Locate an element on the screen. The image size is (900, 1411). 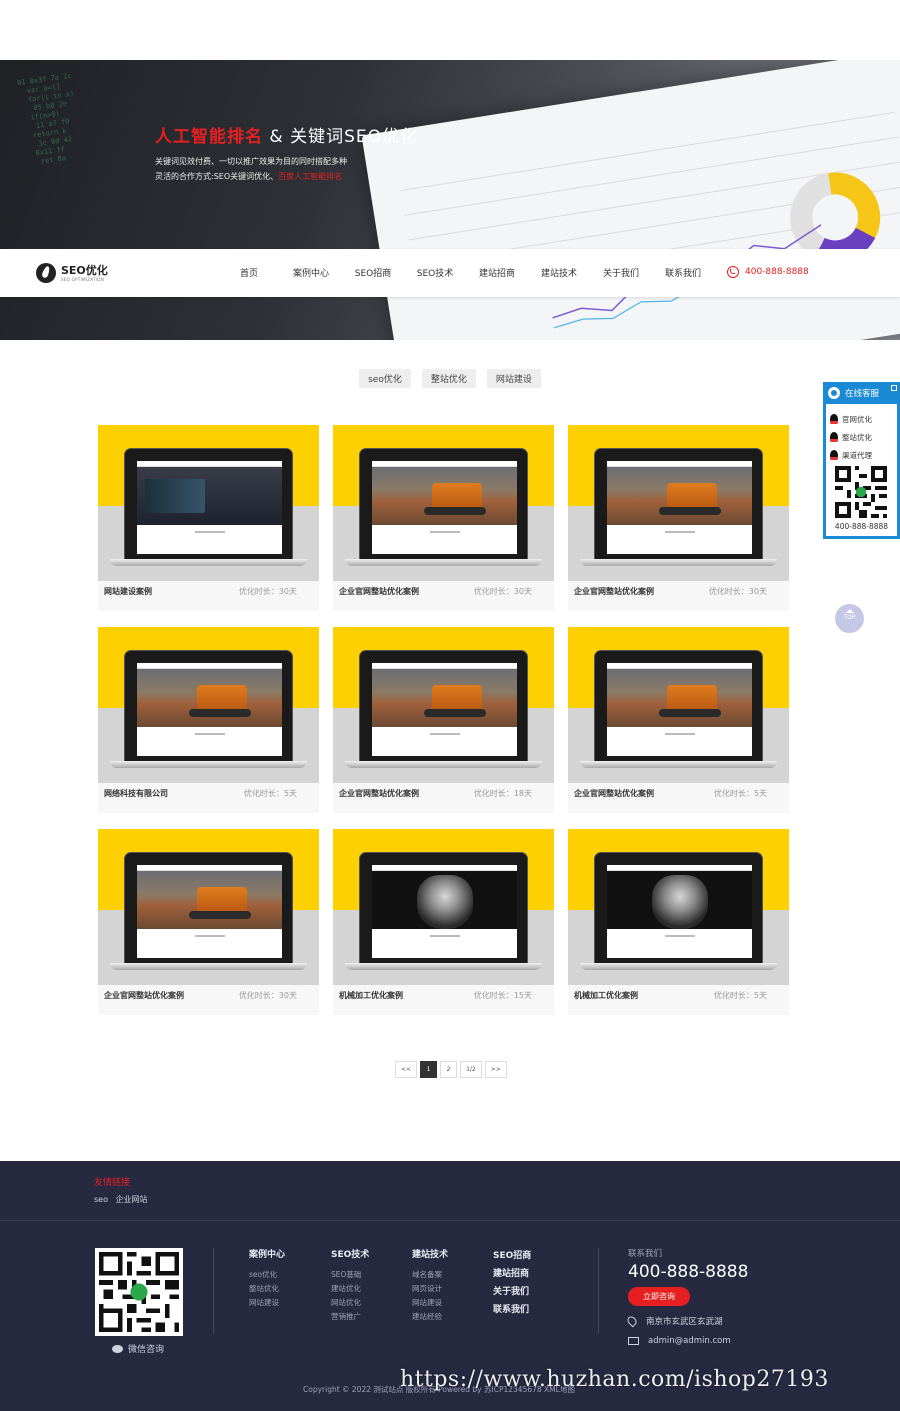
qr-code is located at coordinates (861, 492).